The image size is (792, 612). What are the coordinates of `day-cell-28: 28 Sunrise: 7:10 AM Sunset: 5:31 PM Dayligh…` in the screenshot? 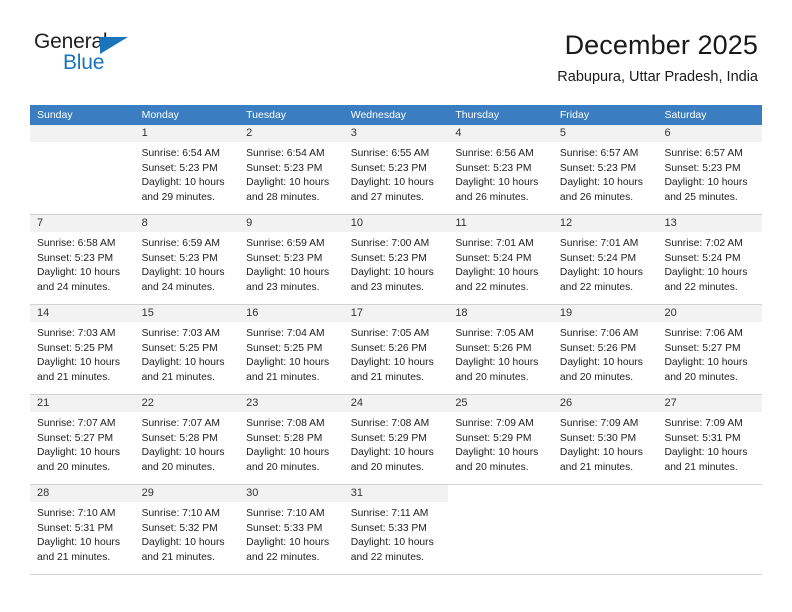 It's located at (82, 529).